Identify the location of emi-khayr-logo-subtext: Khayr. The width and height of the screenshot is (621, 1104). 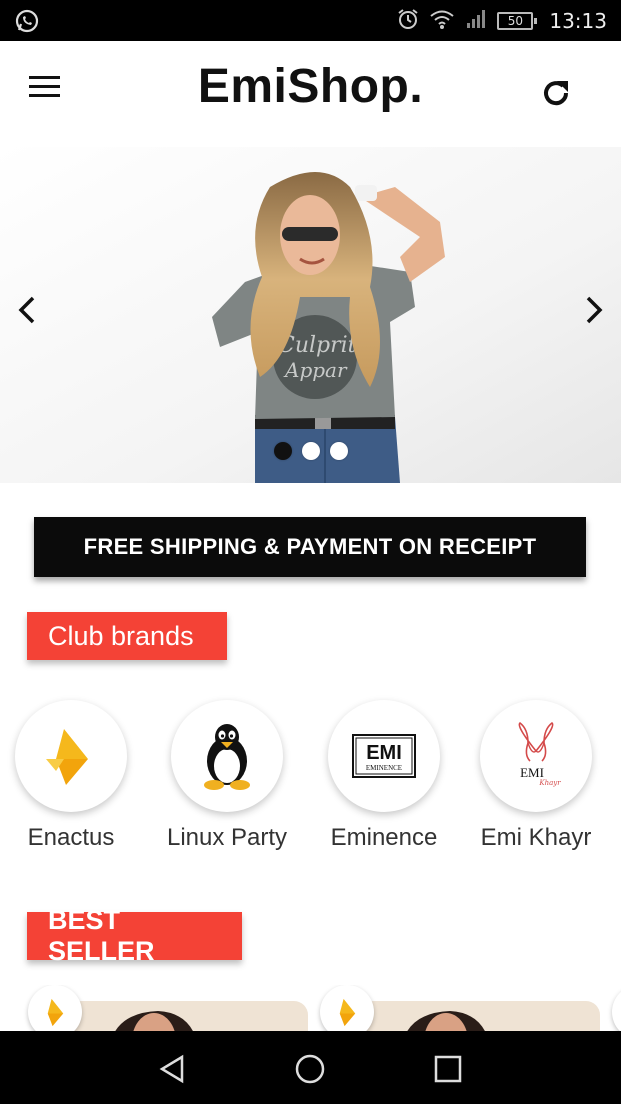
(549, 783).